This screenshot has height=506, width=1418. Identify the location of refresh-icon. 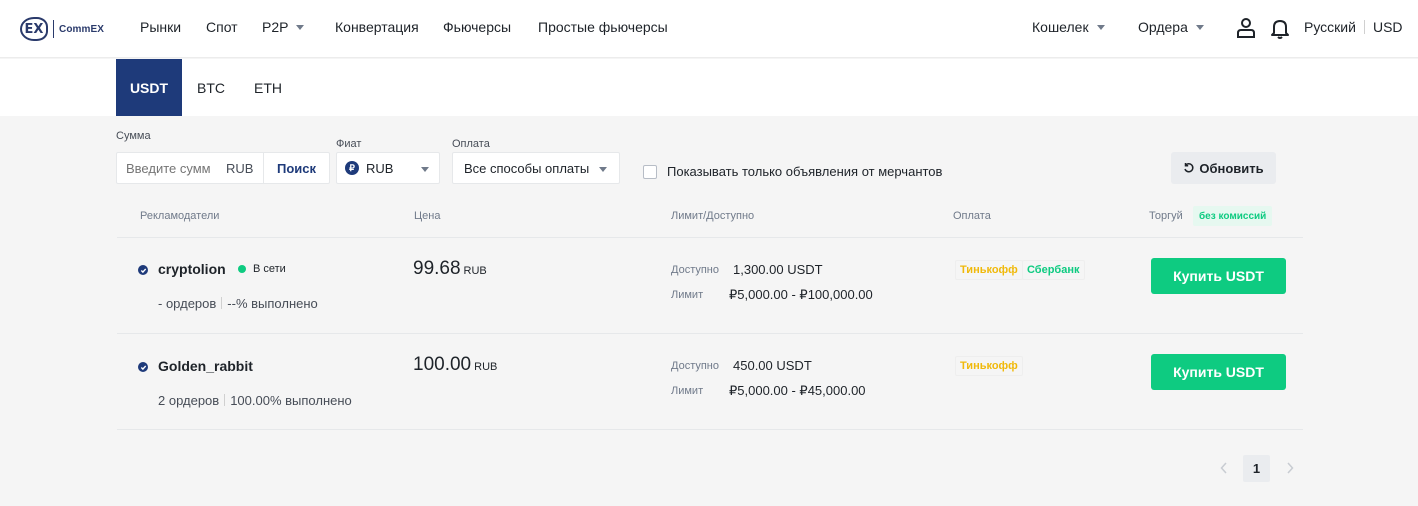
(1189, 168).